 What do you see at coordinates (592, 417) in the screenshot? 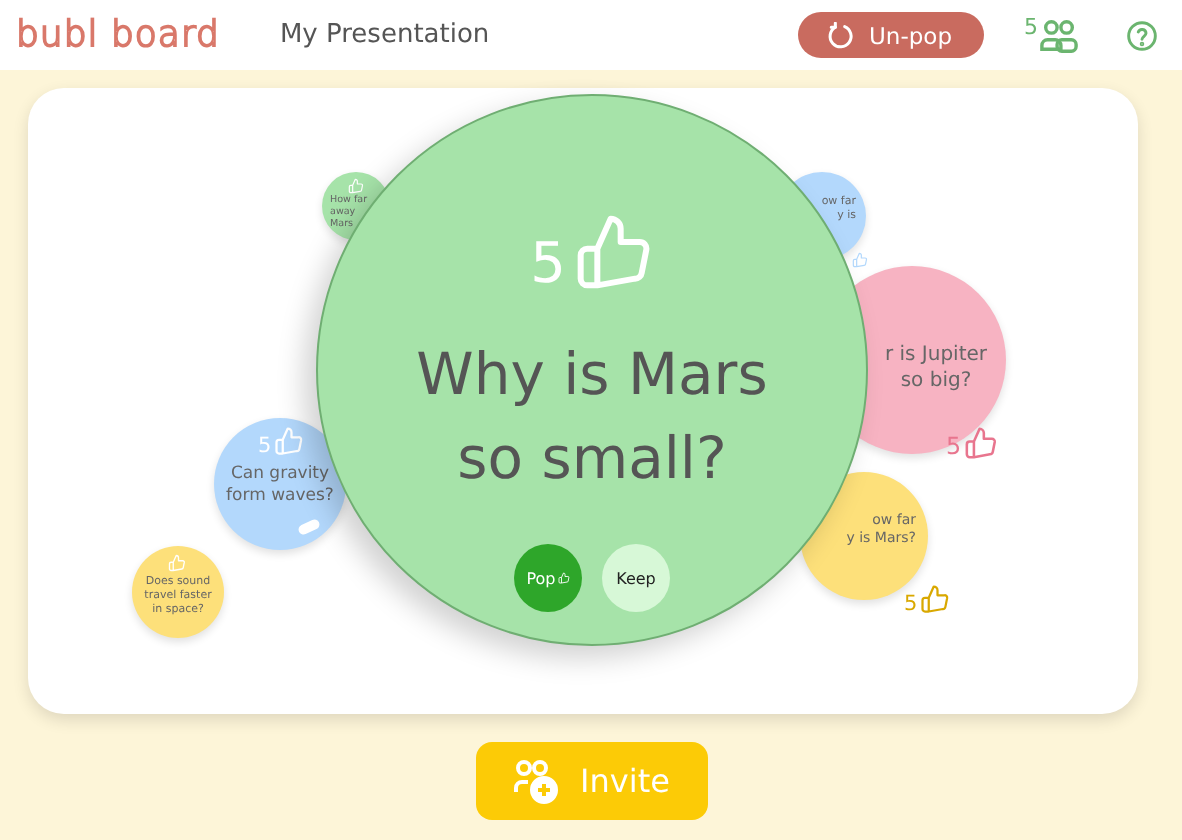
I see `bubble-question: Why is Mars so small?` at bounding box center [592, 417].